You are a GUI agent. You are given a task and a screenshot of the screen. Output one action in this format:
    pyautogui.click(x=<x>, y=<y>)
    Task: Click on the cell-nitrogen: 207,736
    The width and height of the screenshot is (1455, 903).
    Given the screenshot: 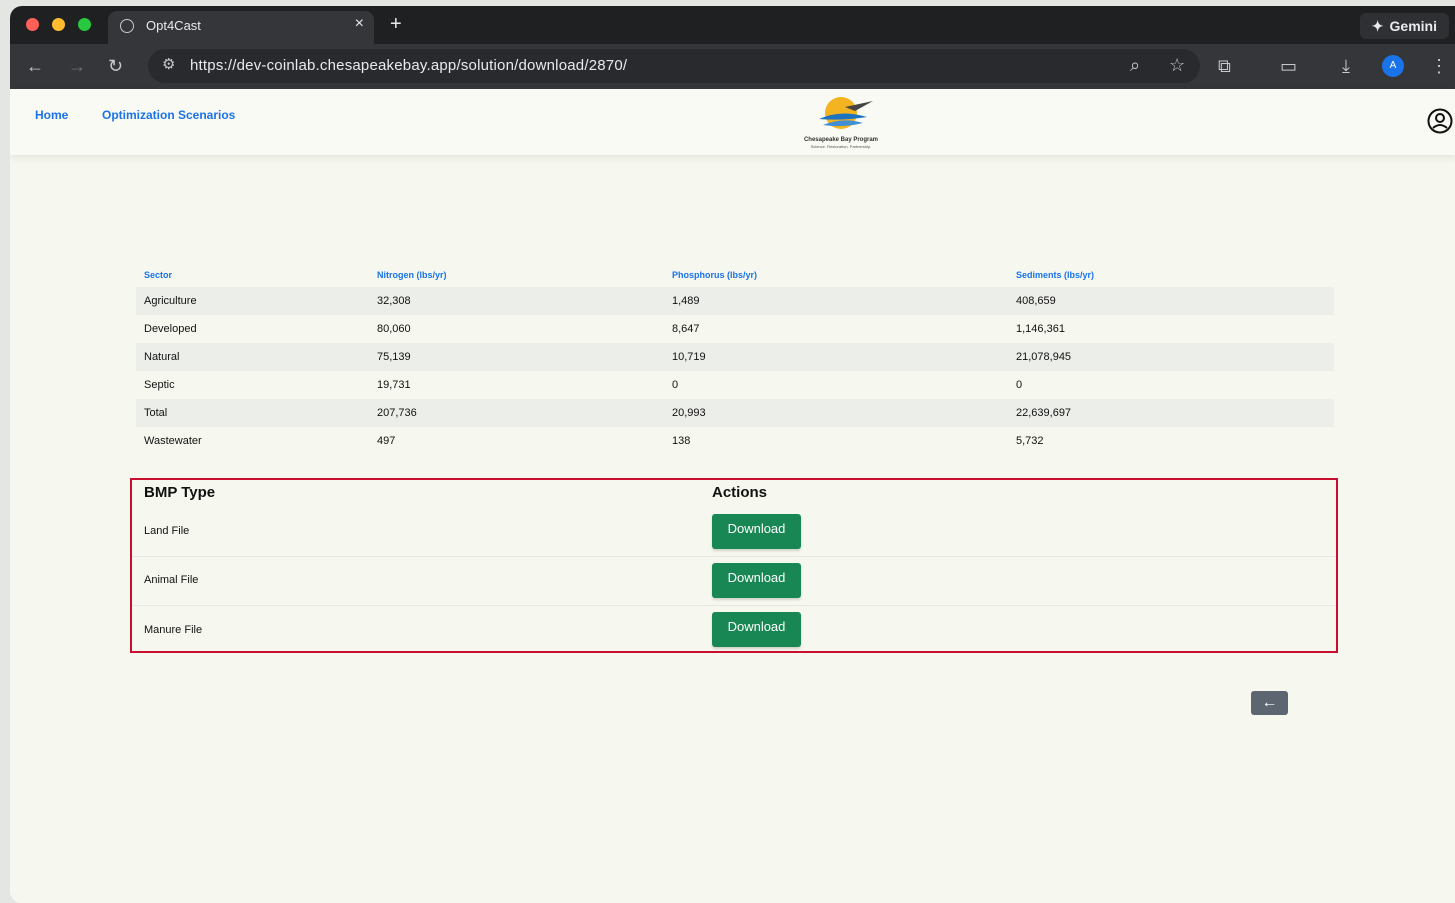 What is the action you would take?
    pyautogui.click(x=516, y=413)
    